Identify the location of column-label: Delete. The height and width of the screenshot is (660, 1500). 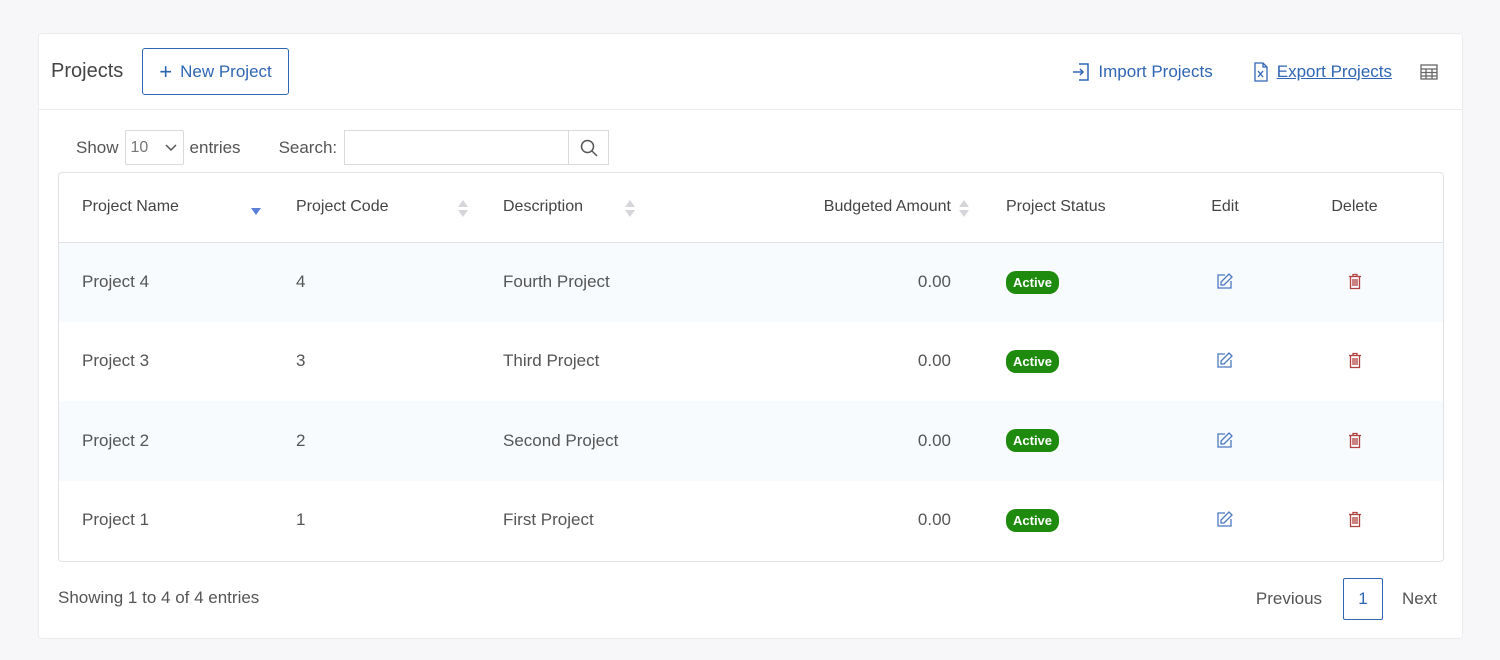
(1354, 207).